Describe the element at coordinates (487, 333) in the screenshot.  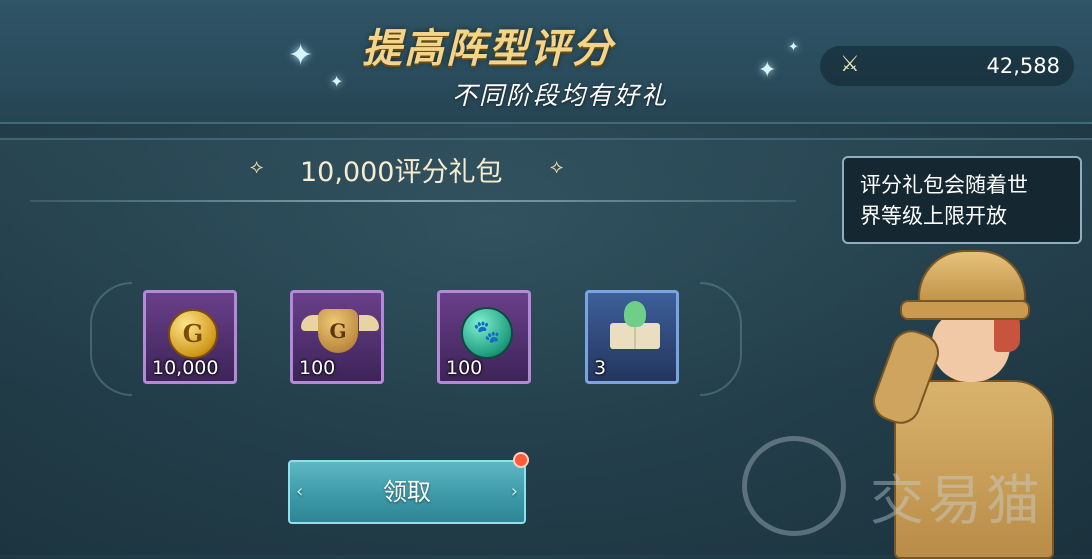
I see `paw-token-icon: 🐾` at that location.